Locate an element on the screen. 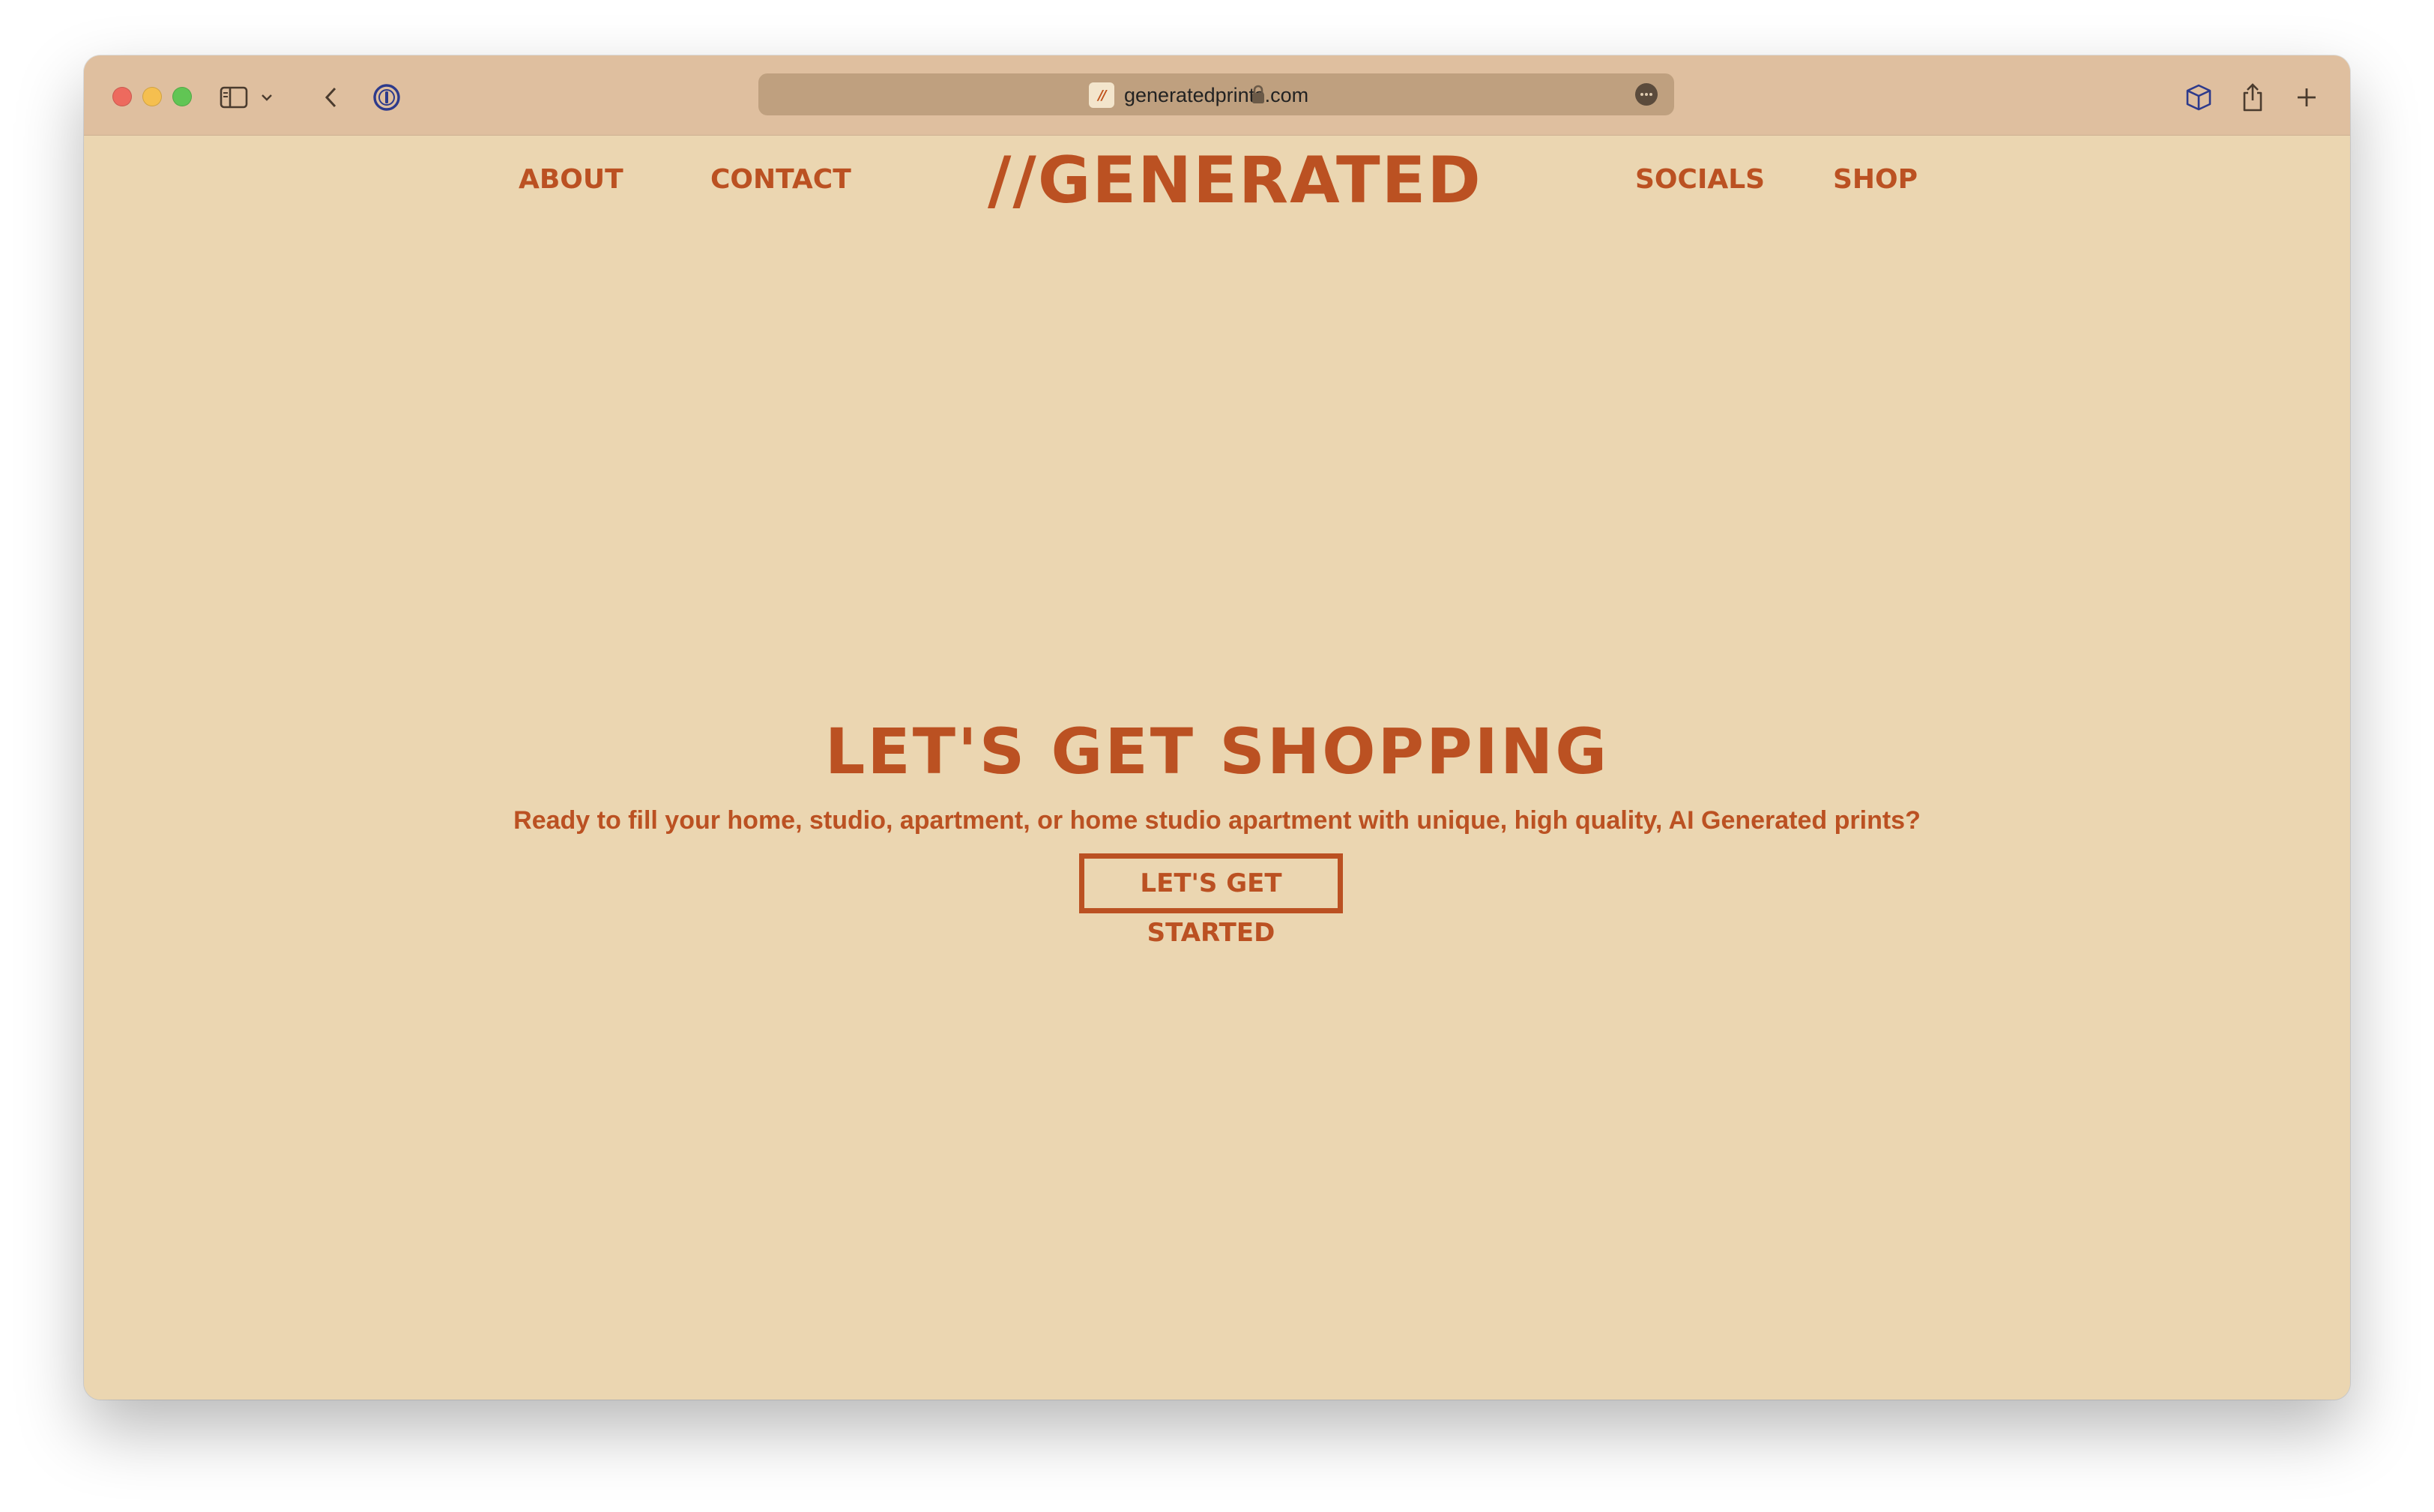 This screenshot has height=1512, width=2434. nav-contact-link: CONTACT is located at coordinates (780, 180).